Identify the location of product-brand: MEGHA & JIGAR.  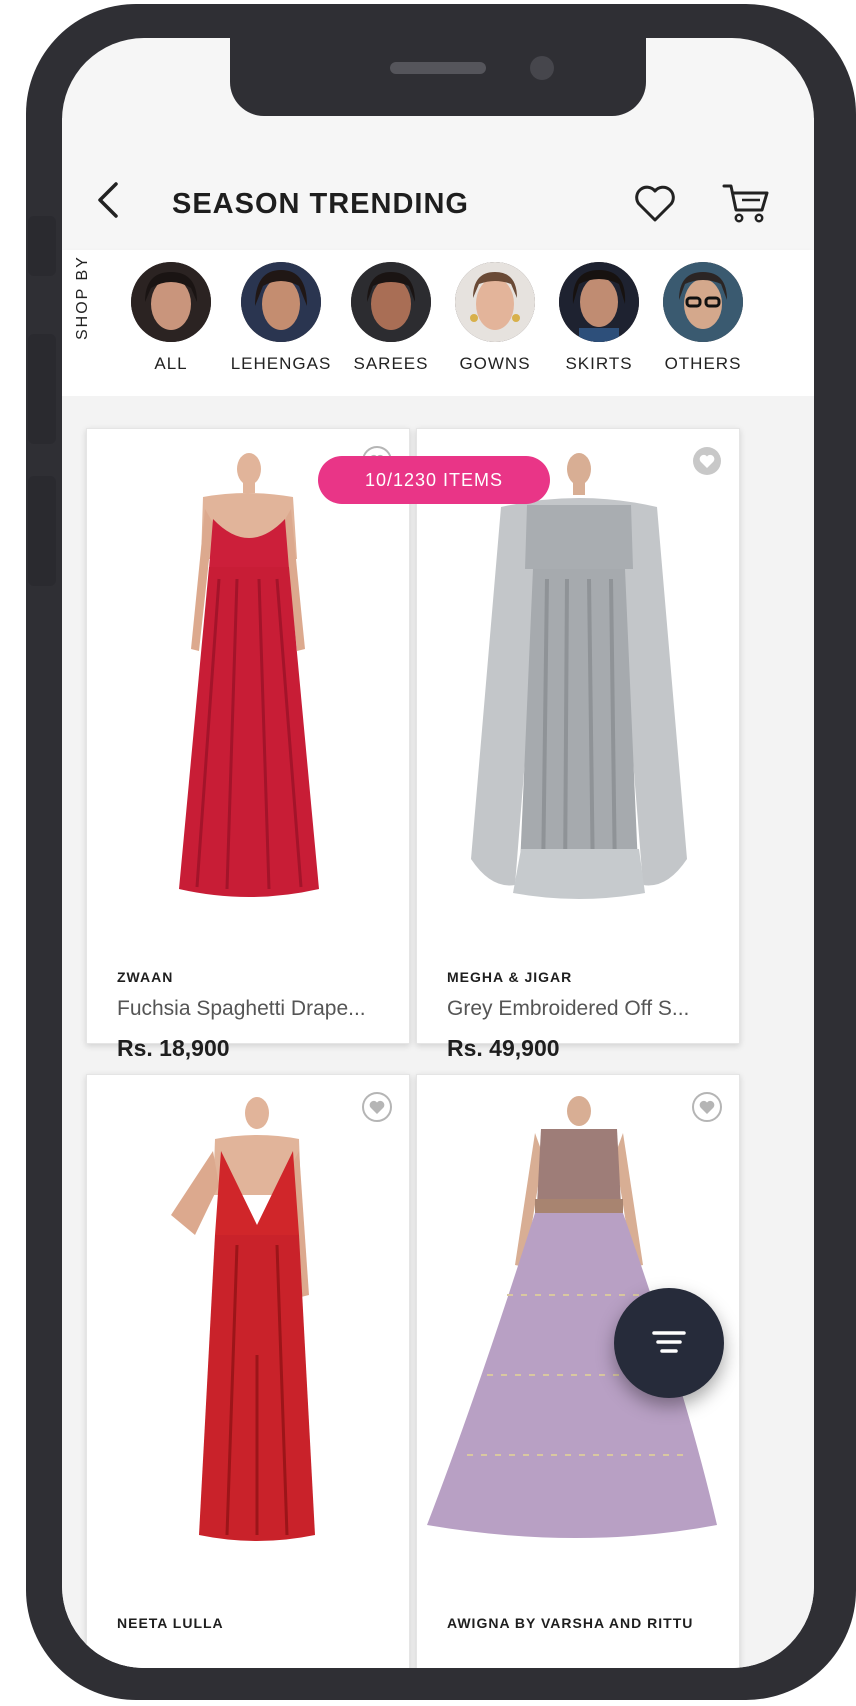
(510, 977).